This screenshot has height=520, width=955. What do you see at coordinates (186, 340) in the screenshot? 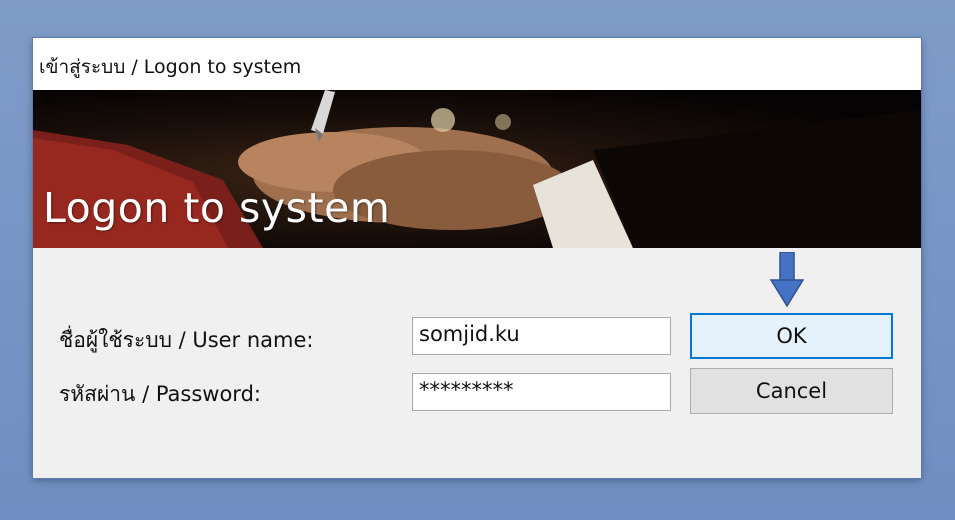
I see `username-label: ชื่อผู้ใช้ระบบ / User name:` at bounding box center [186, 340].